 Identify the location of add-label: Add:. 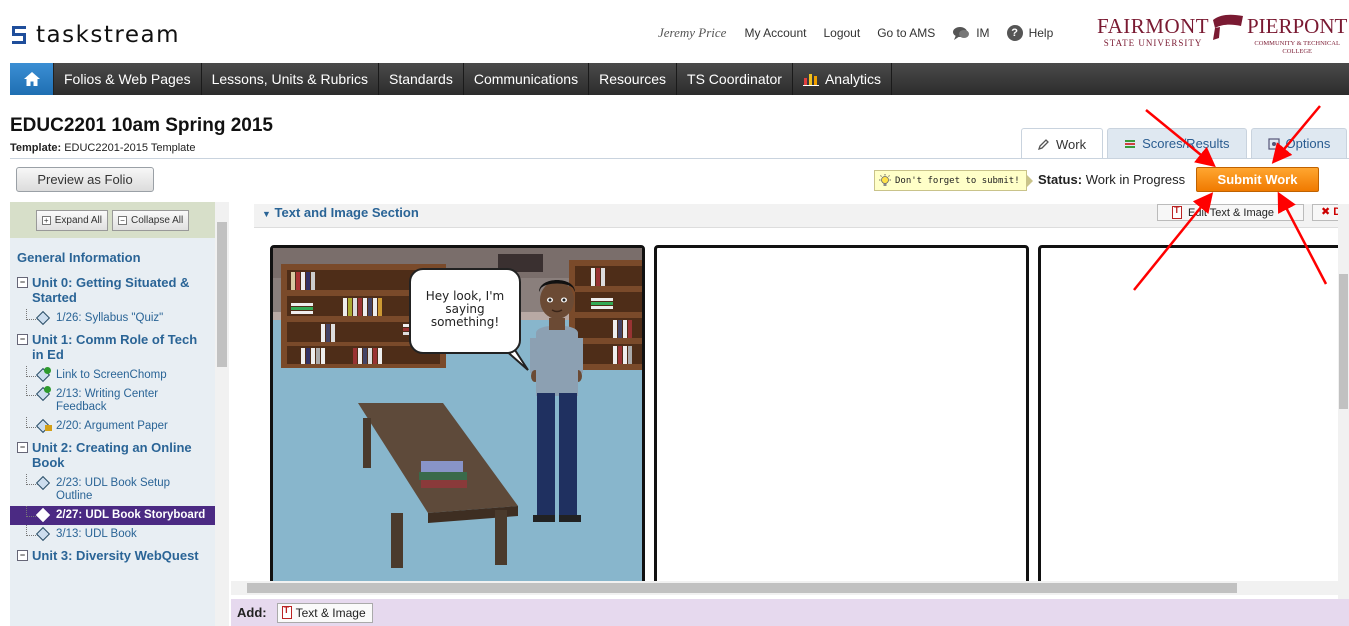
(252, 612).